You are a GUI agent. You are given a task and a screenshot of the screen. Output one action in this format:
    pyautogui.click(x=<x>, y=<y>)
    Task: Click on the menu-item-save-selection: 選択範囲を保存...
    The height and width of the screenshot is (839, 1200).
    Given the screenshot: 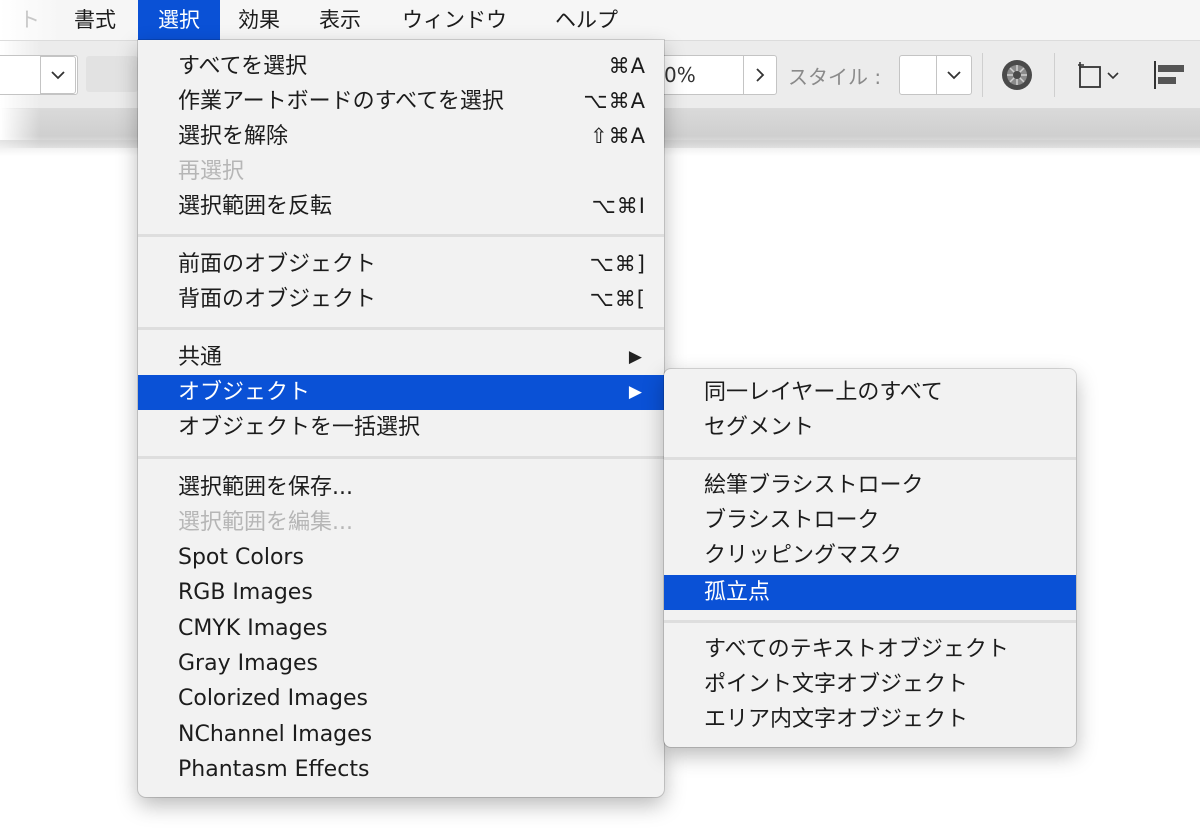 What is the action you would take?
    pyautogui.click(x=401, y=487)
    